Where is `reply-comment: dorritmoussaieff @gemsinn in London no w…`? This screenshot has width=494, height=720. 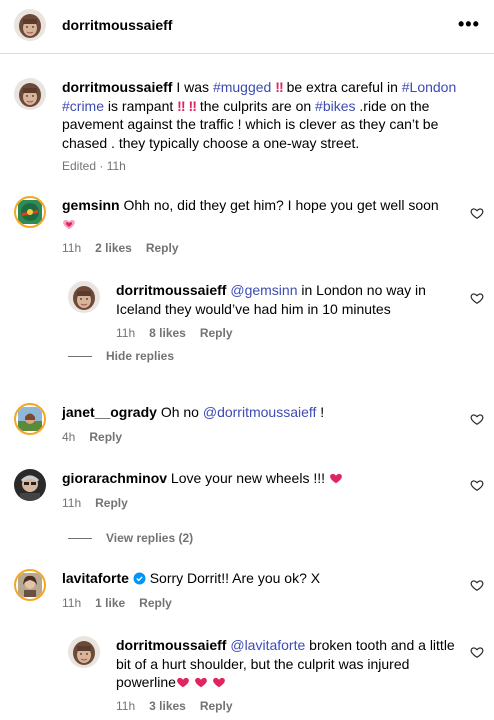 reply-comment: dorritmoussaieff @gemsinn in London no w… is located at coordinates (268, 311).